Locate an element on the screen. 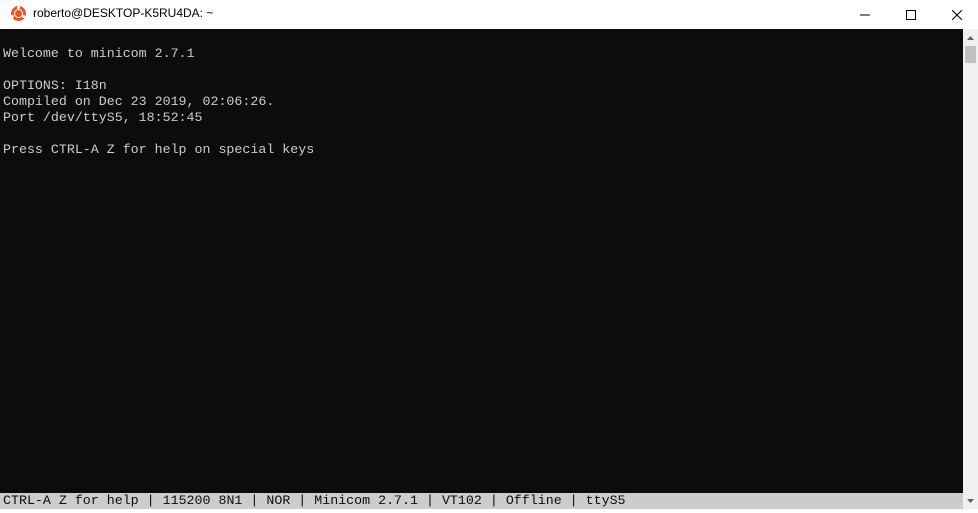 This screenshot has width=978, height=513. scroll-down-button is located at coordinates (970, 500).